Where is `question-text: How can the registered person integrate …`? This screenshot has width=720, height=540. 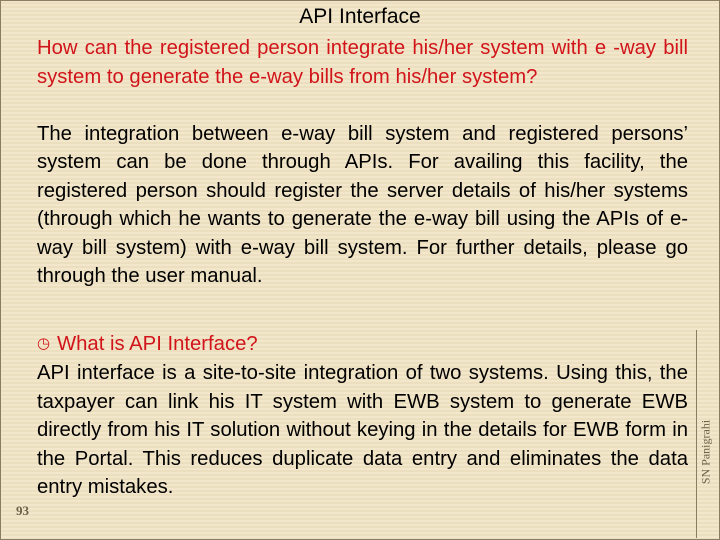
question-text: How can the registered person integrate … is located at coordinates (362, 62).